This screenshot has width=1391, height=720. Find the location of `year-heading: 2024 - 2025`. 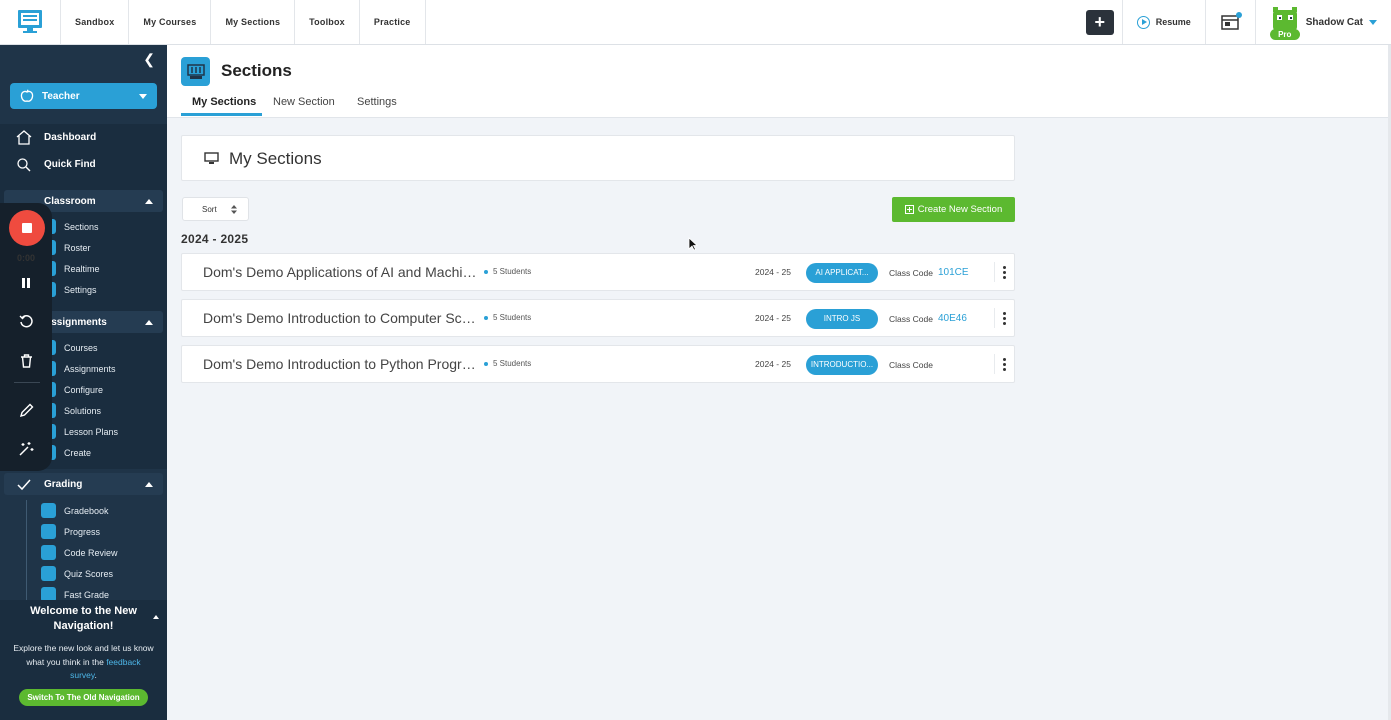

year-heading: 2024 - 2025 is located at coordinates (215, 239).